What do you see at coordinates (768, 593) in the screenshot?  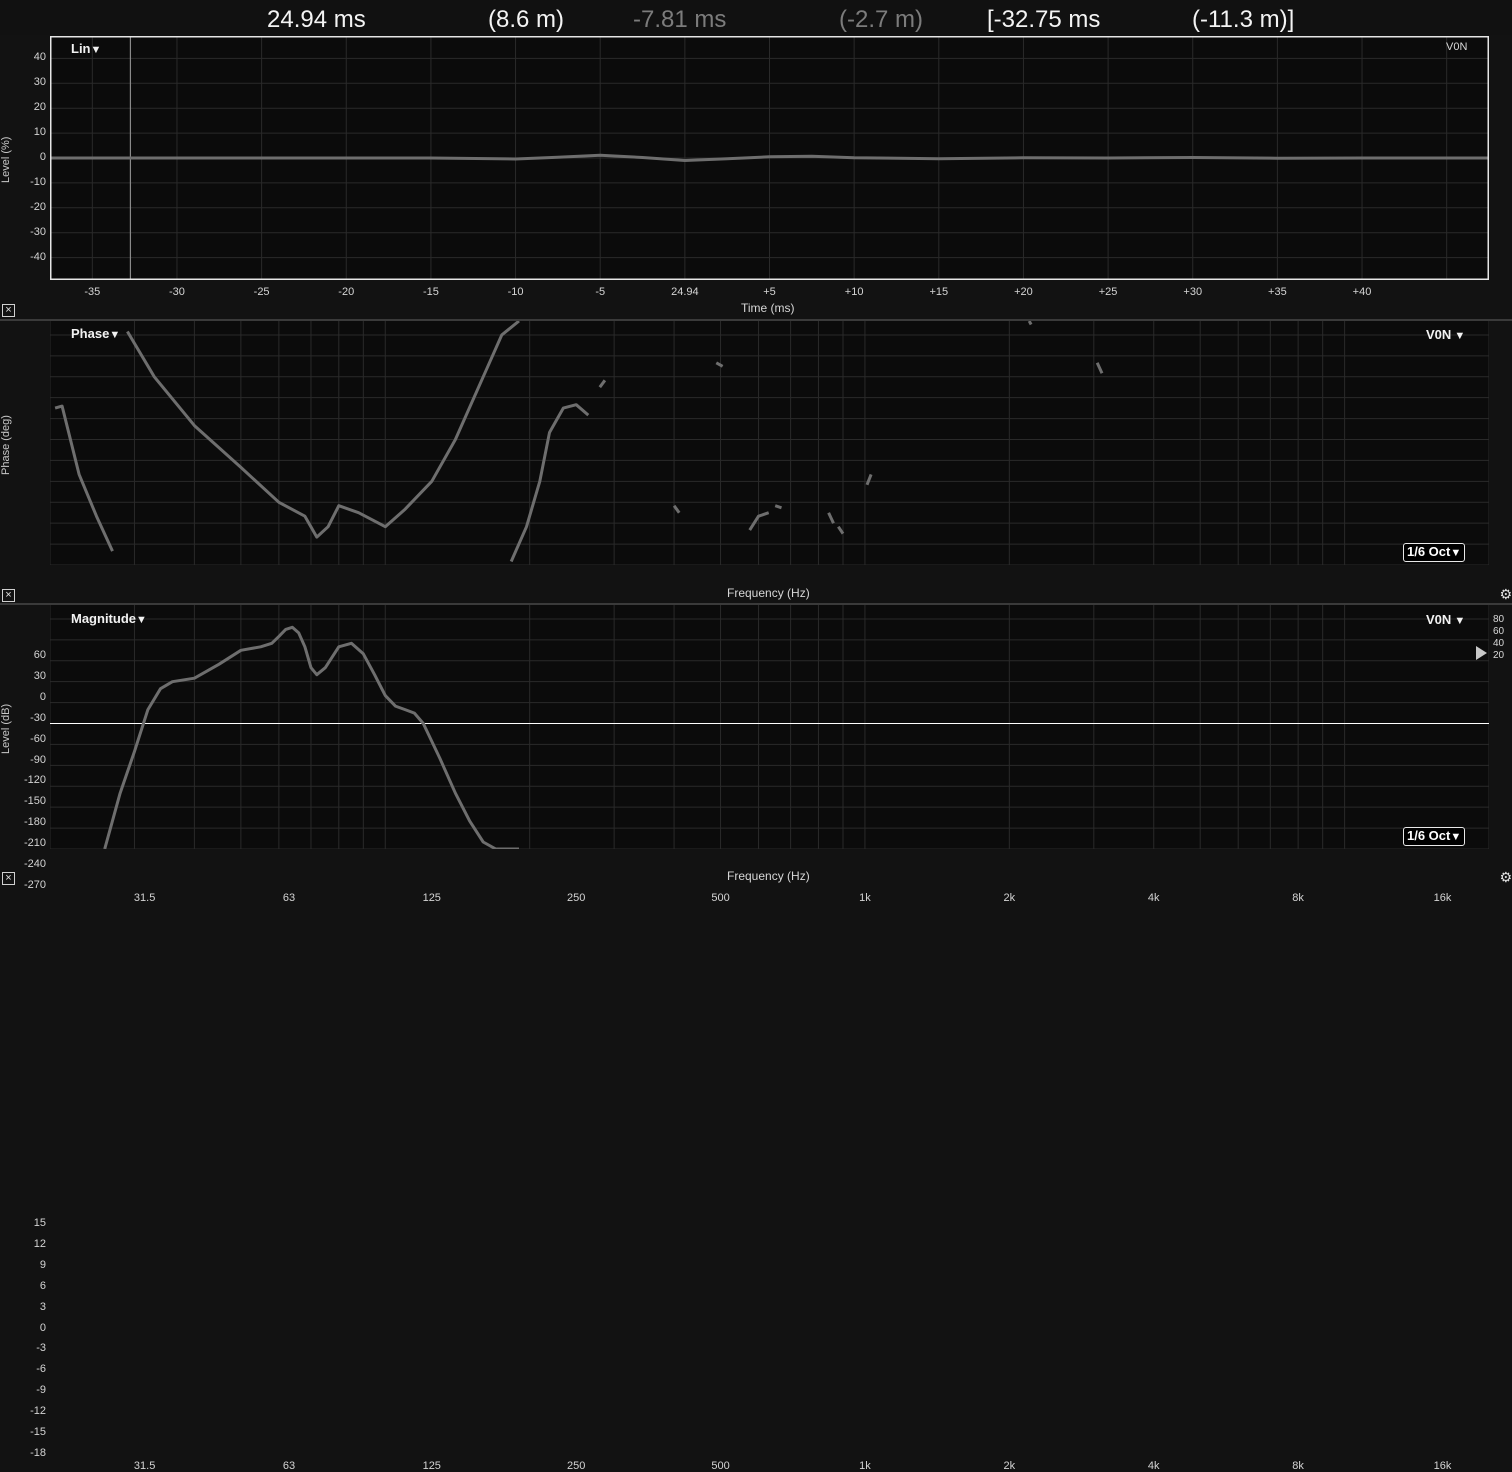 I see `phase-x-axis-label: Frequency (Hz)` at bounding box center [768, 593].